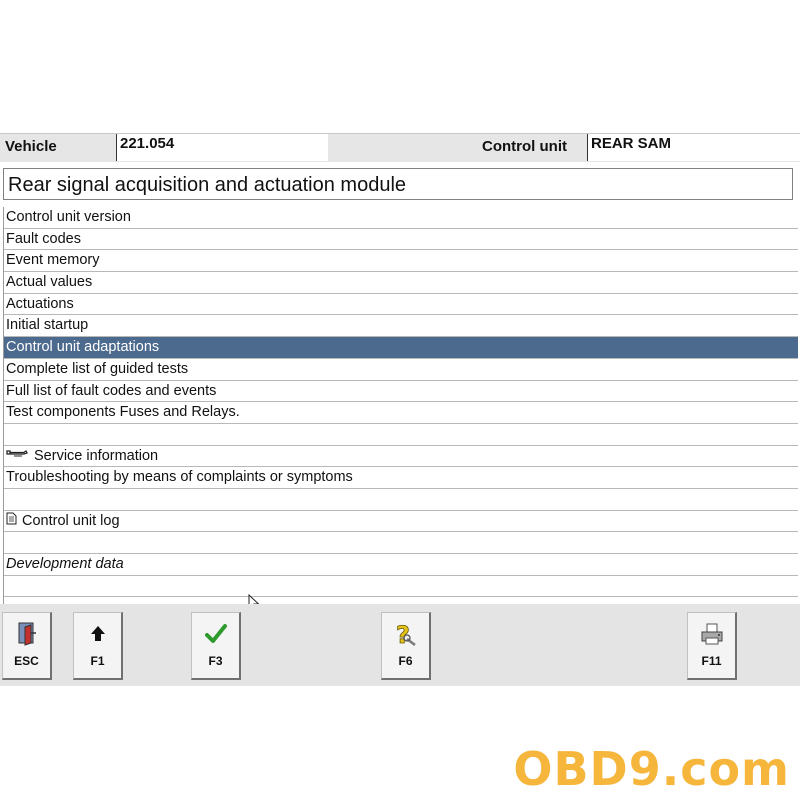 The image size is (800, 800). Describe the element at coordinates (405, 661) in the screenshot. I see `f6-label: F6` at that location.